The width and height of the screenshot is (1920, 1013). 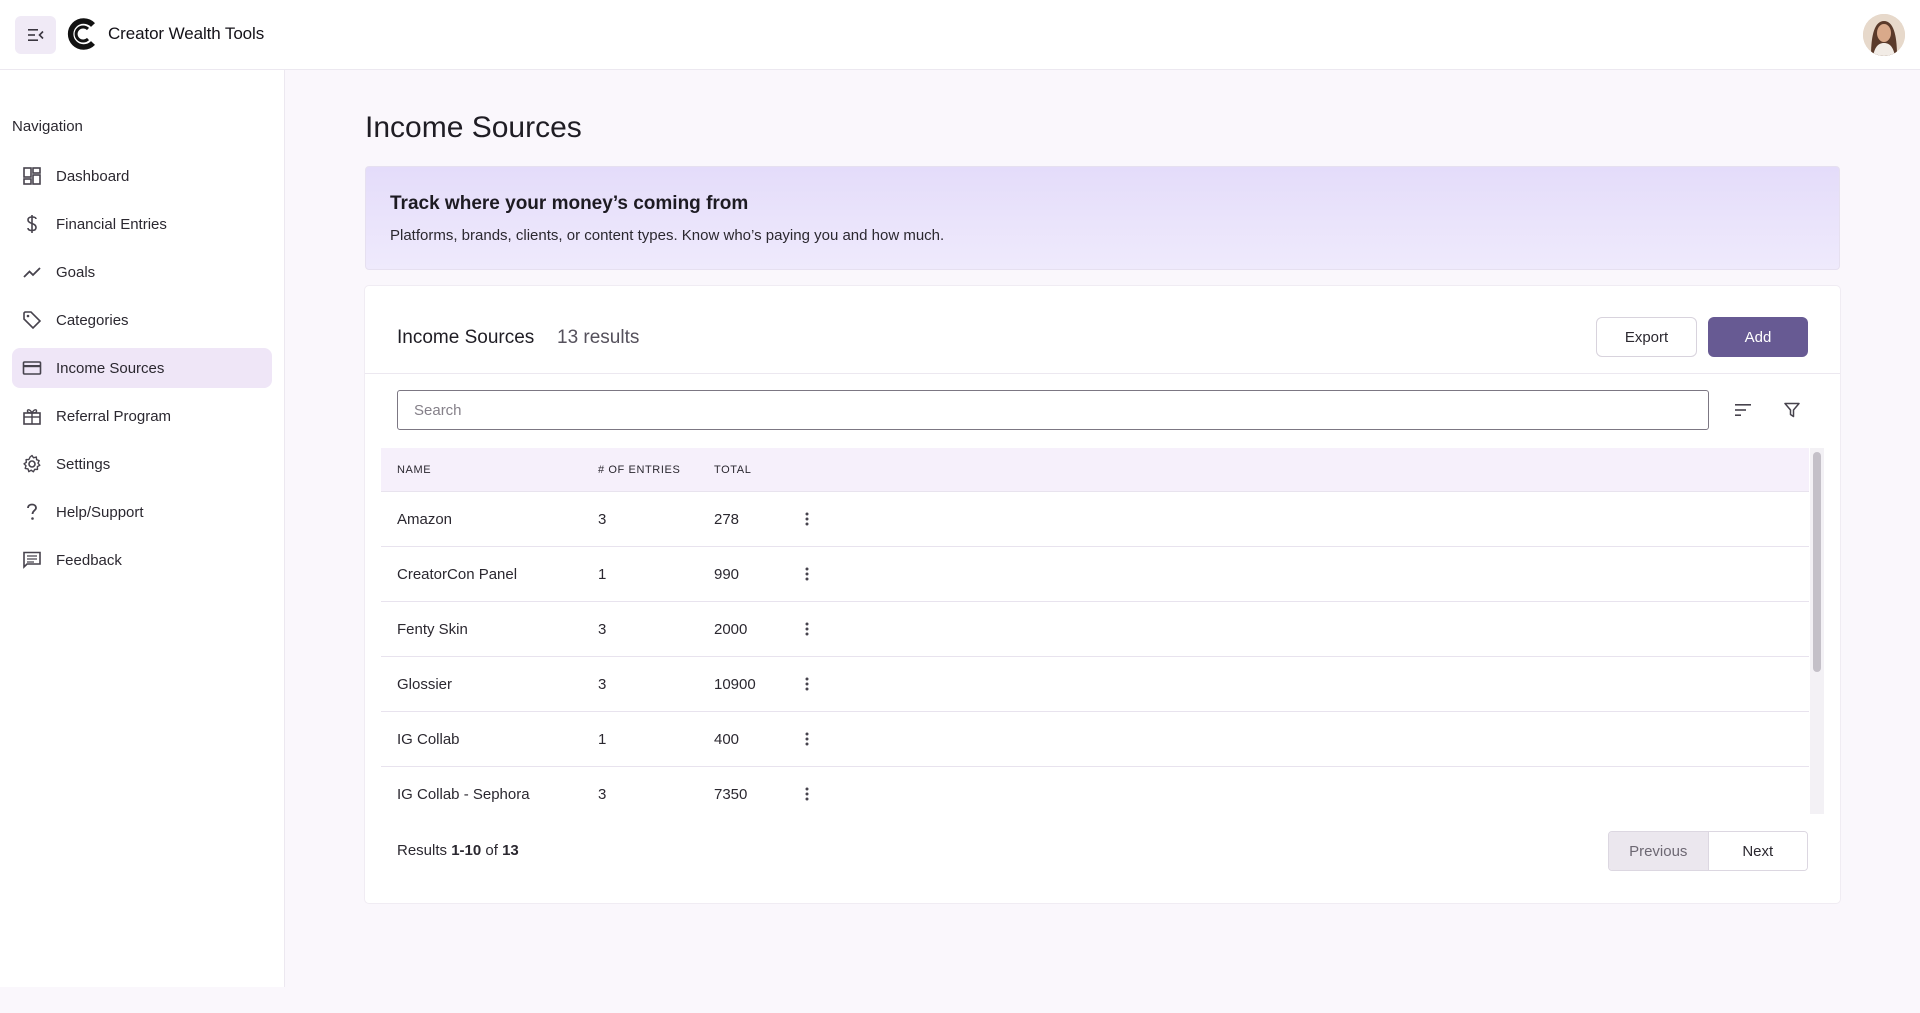 What do you see at coordinates (32, 272) in the screenshot?
I see `trending-icon` at bounding box center [32, 272].